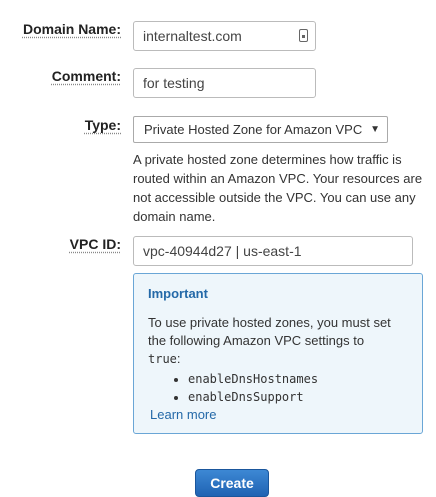  What do you see at coordinates (299, 379) in the screenshot?
I see `list-item: enableDnsHostnames` at bounding box center [299, 379].